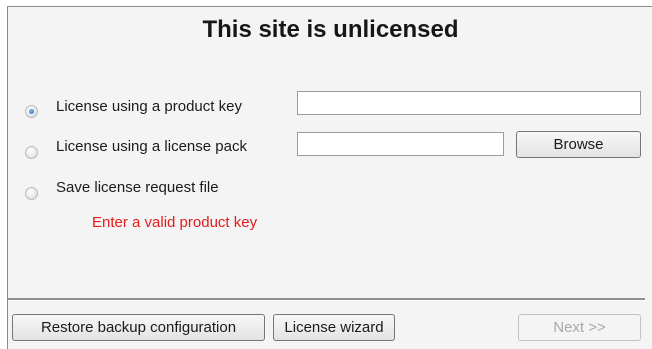  Describe the element at coordinates (469, 103) in the screenshot. I see `product-key-input` at that location.